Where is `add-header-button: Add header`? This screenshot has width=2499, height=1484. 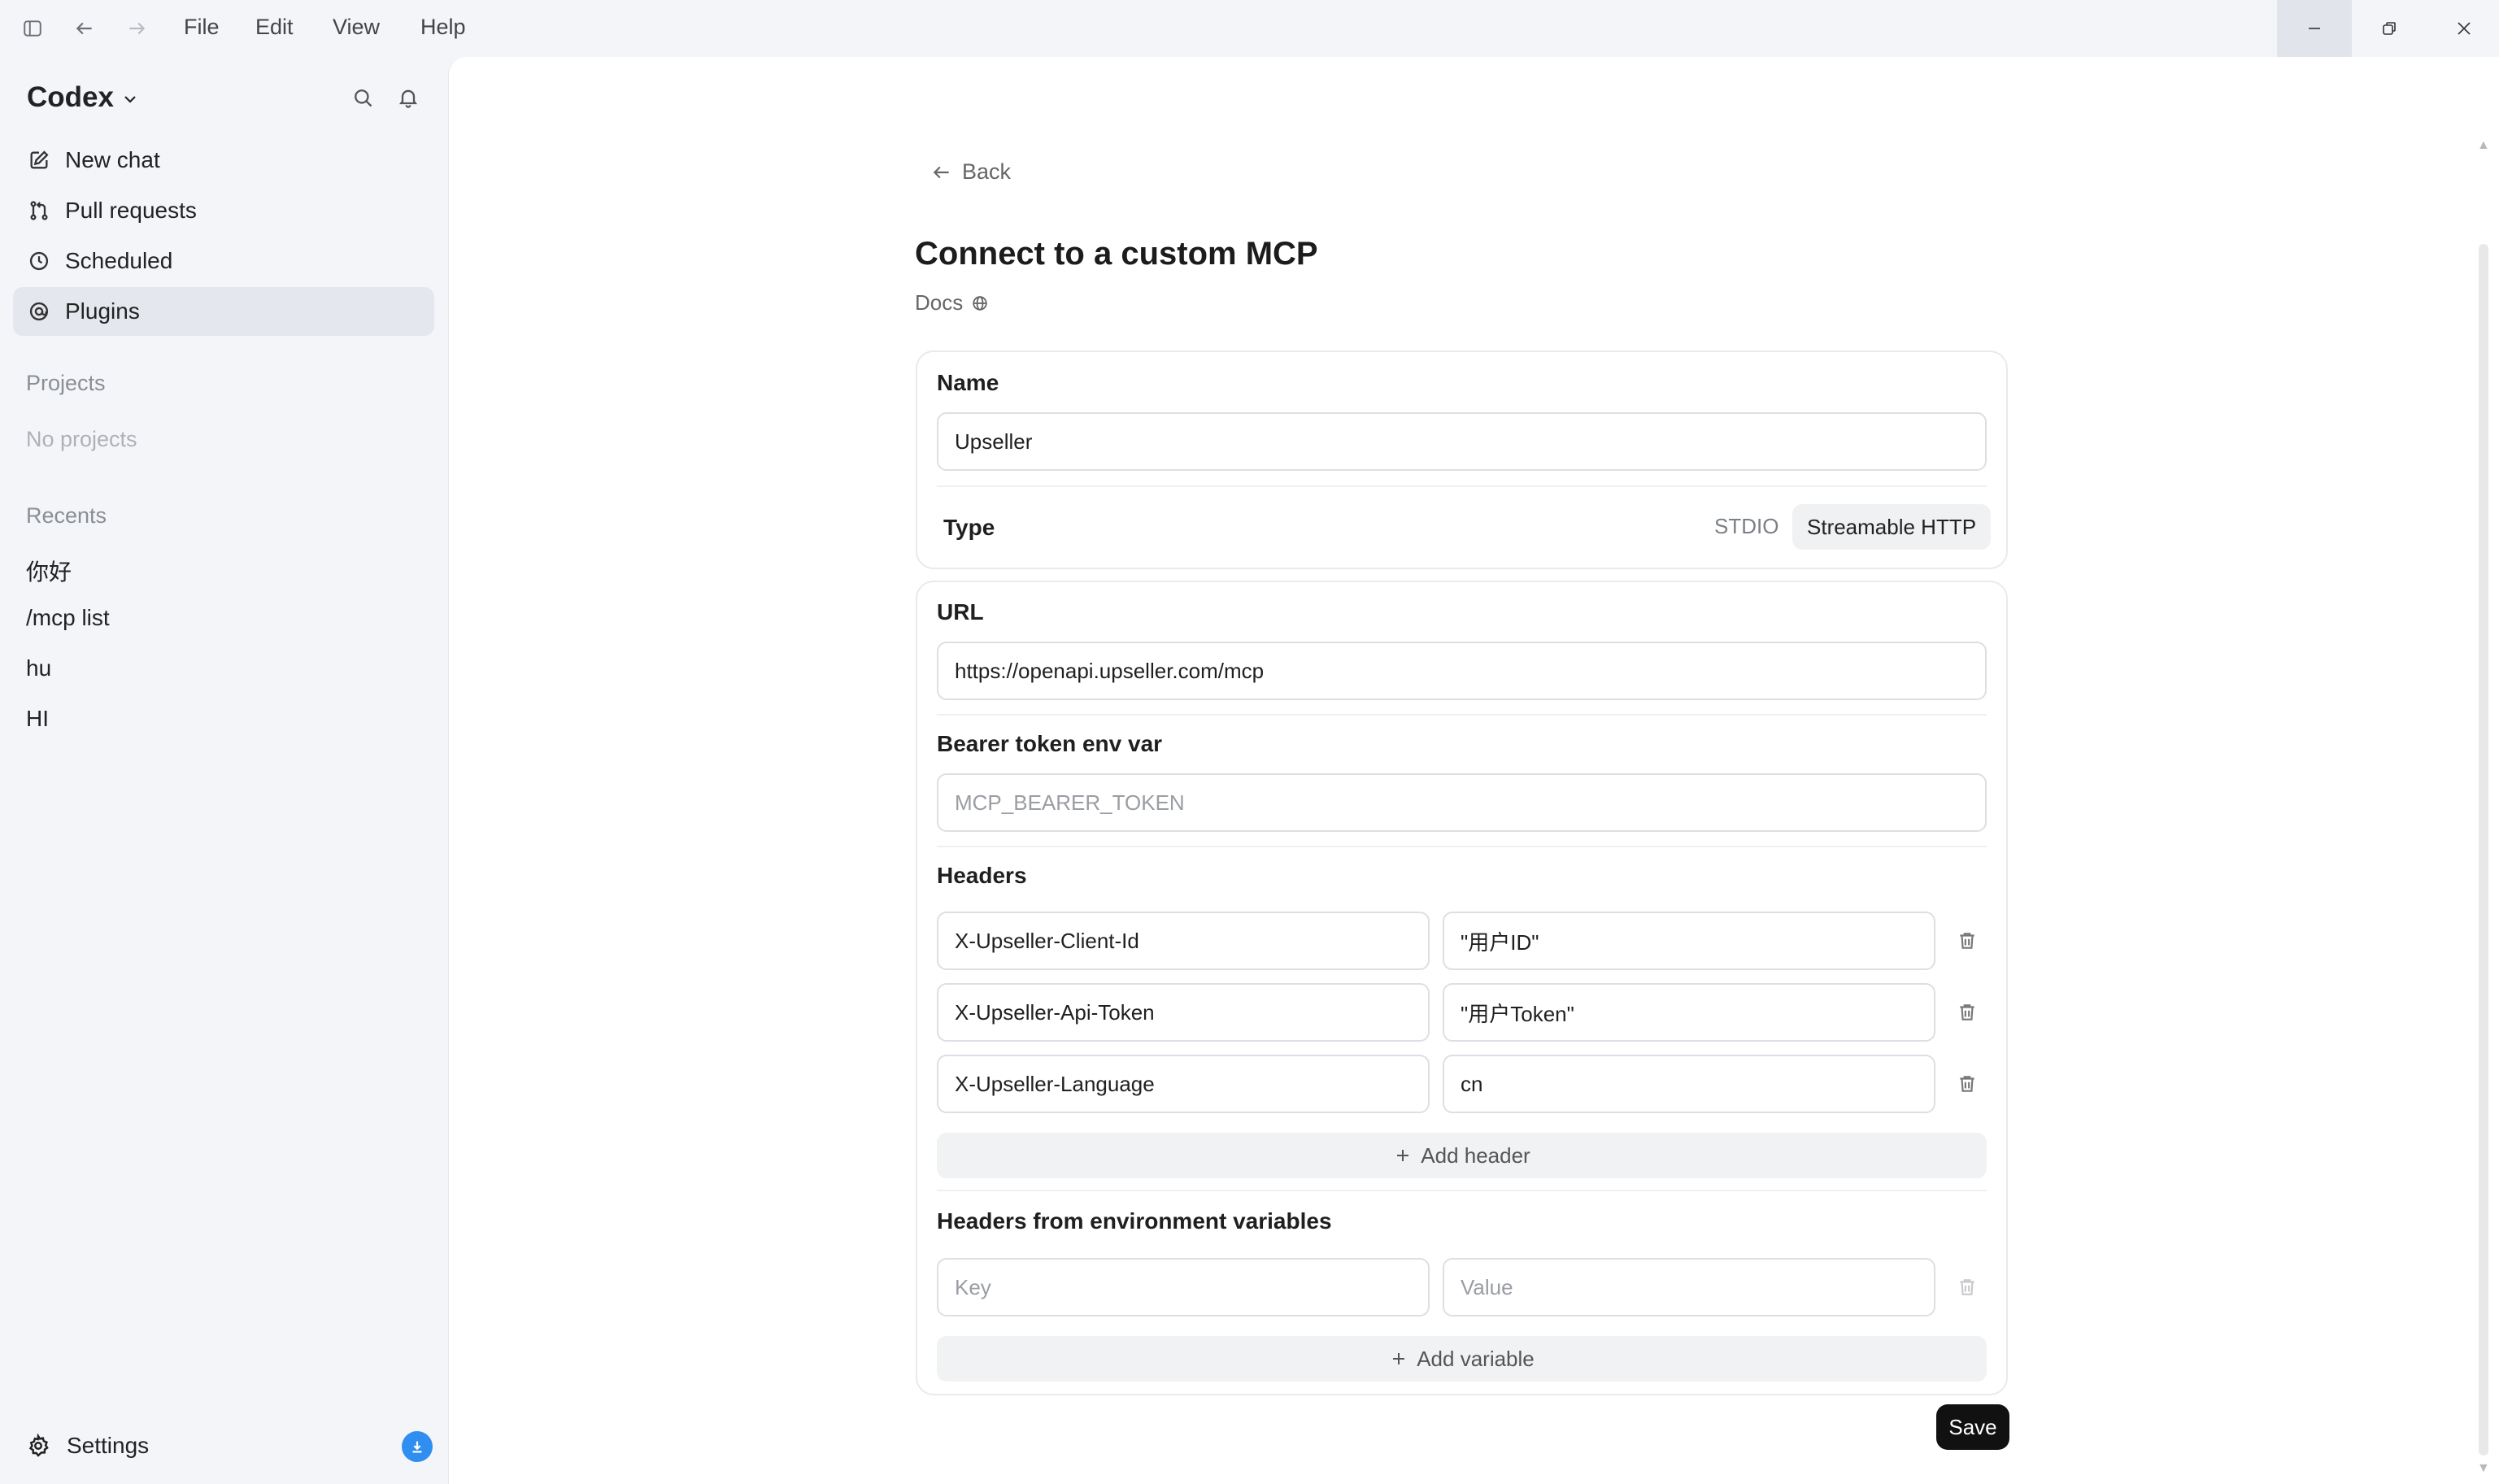 add-header-button: Add header is located at coordinates (1462, 1155).